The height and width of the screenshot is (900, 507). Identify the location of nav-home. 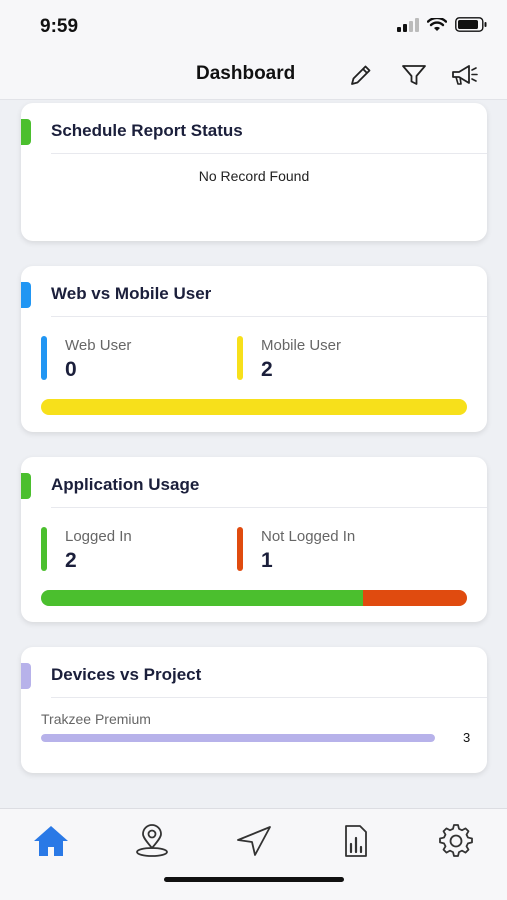
(51, 841).